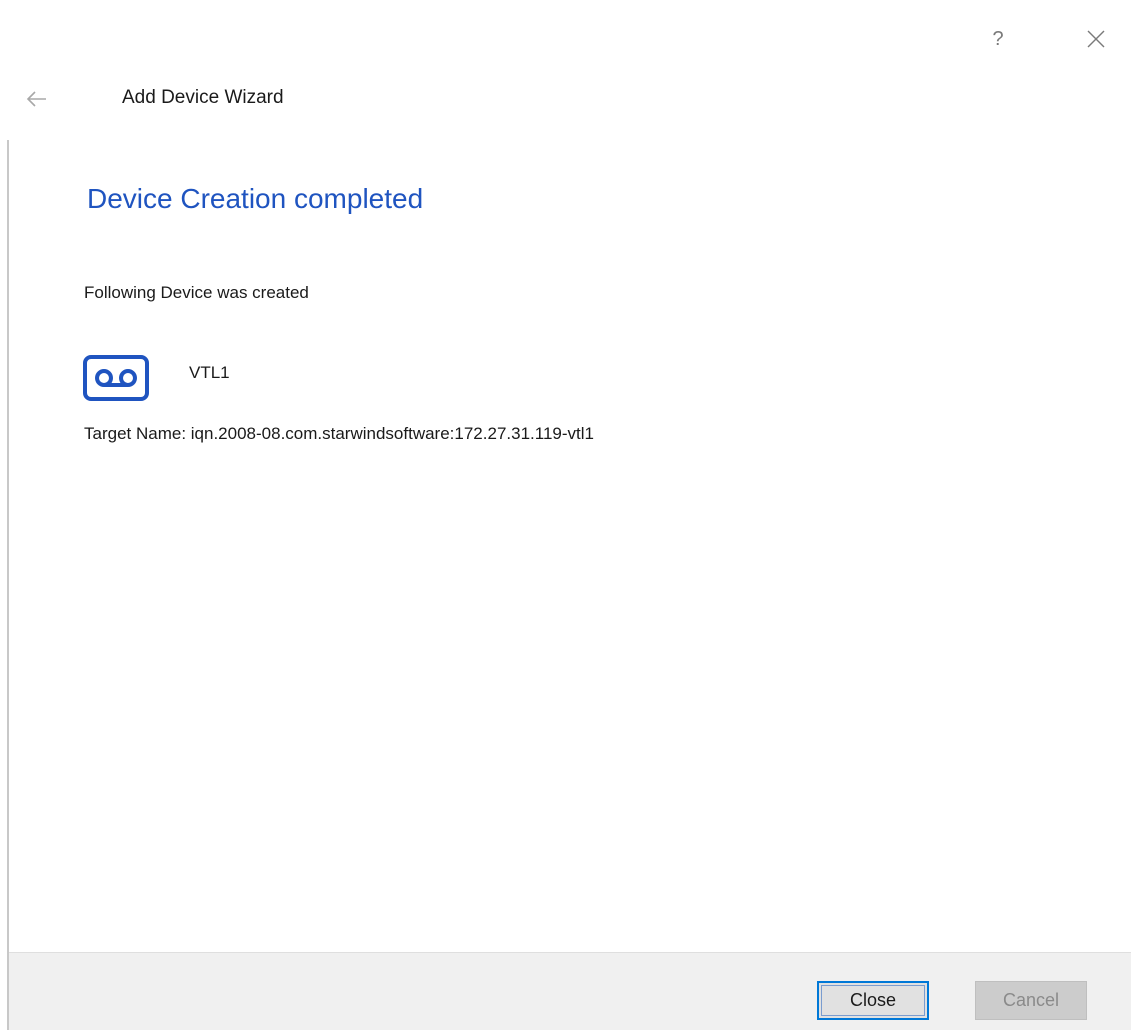  What do you see at coordinates (209, 372) in the screenshot?
I see `device-name: VTL1` at bounding box center [209, 372].